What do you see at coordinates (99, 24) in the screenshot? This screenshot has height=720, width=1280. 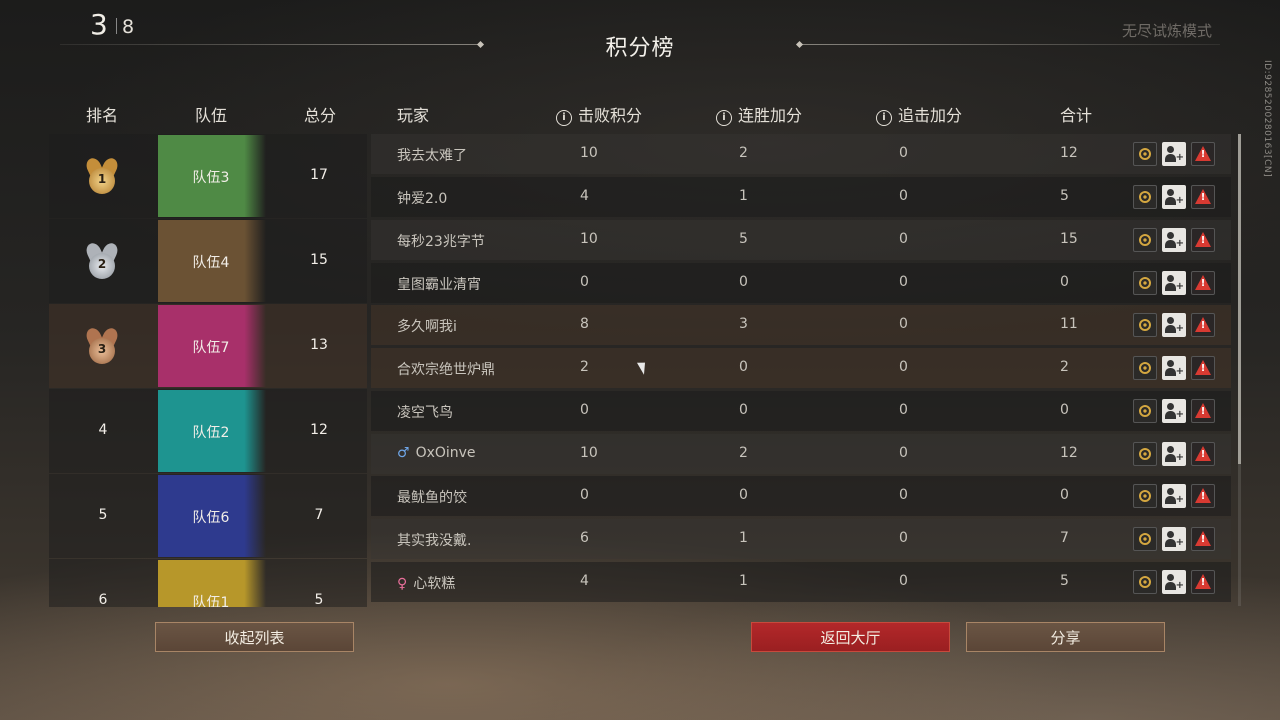 I see `round-current: 3` at bounding box center [99, 24].